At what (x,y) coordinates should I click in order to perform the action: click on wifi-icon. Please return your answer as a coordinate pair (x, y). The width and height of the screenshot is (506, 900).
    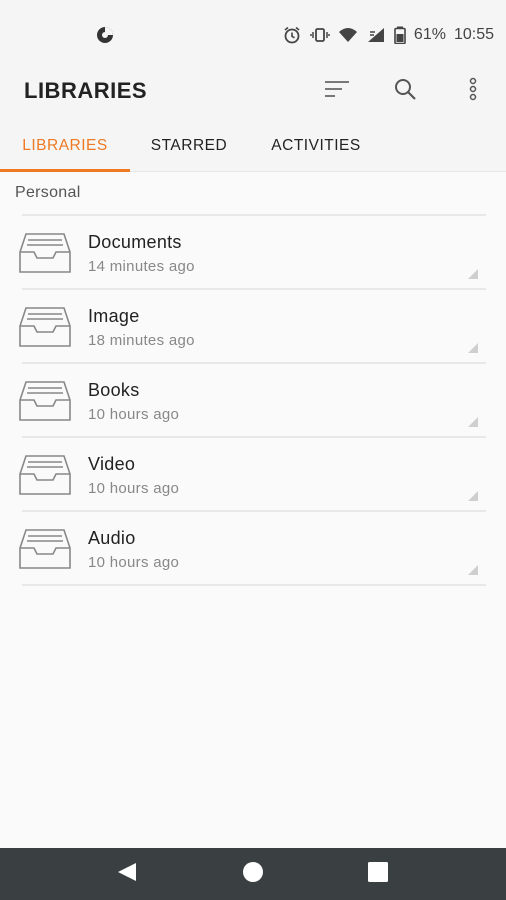
    Looking at the image, I should click on (348, 35).